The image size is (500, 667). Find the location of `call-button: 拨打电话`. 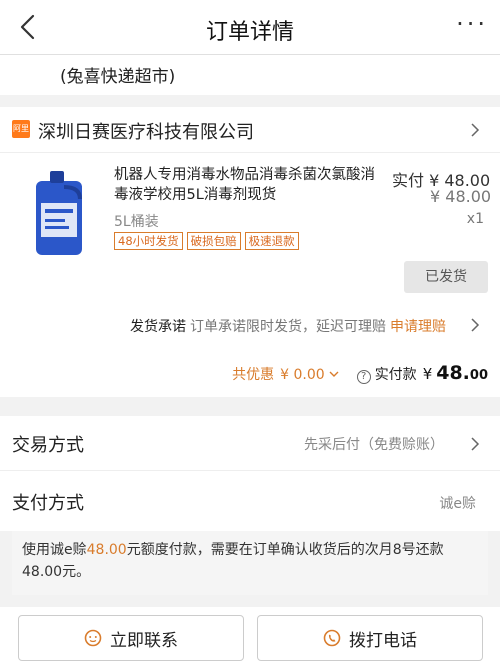

call-button: 拨打电话 is located at coordinates (370, 638).